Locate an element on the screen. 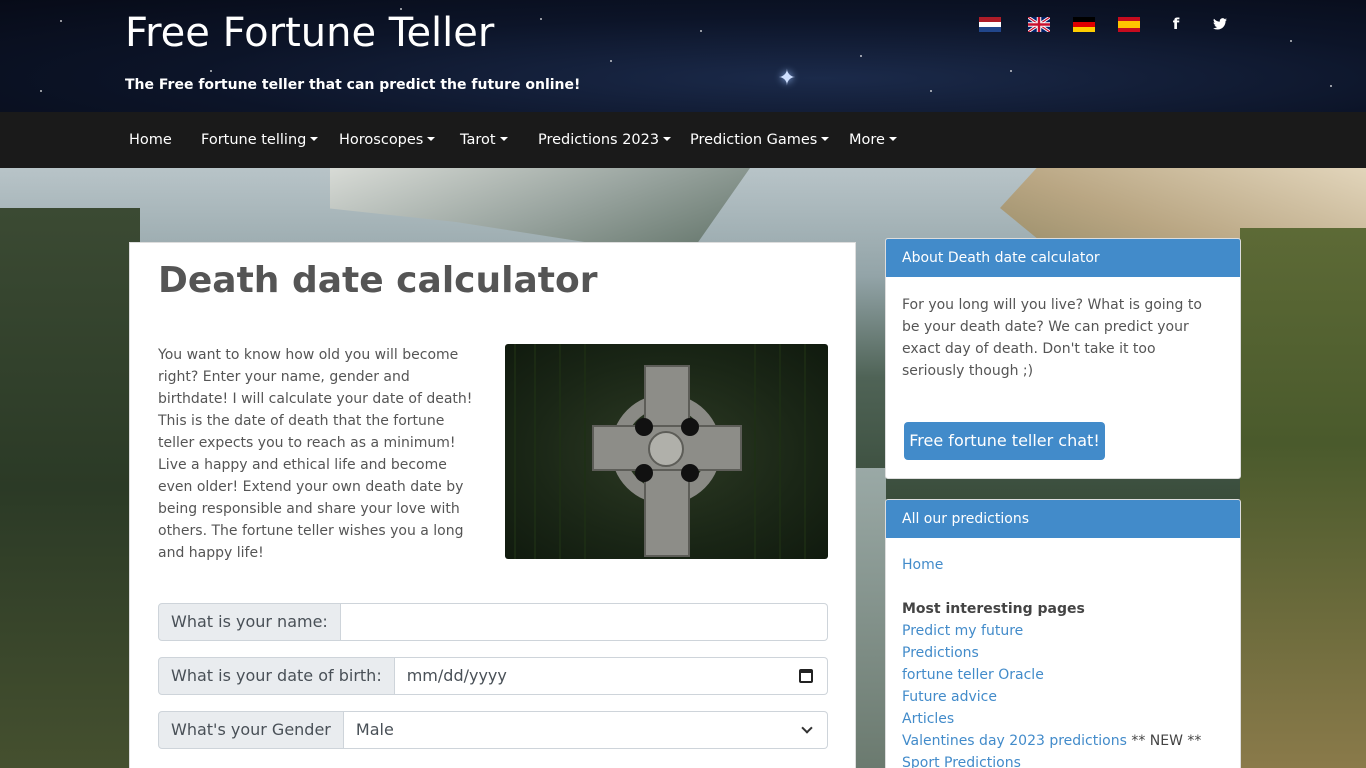 The image size is (1366, 768). nav-prediction-games: Prediction Games is located at coordinates (760, 140).